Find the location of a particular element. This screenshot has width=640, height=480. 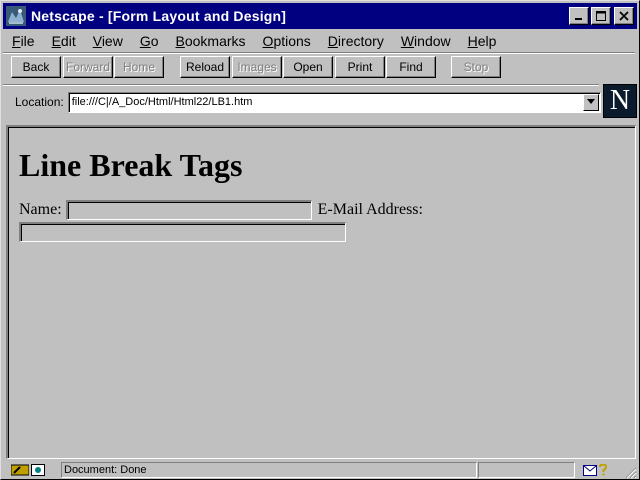

reload-button: Reload is located at coordinates (205, 67).